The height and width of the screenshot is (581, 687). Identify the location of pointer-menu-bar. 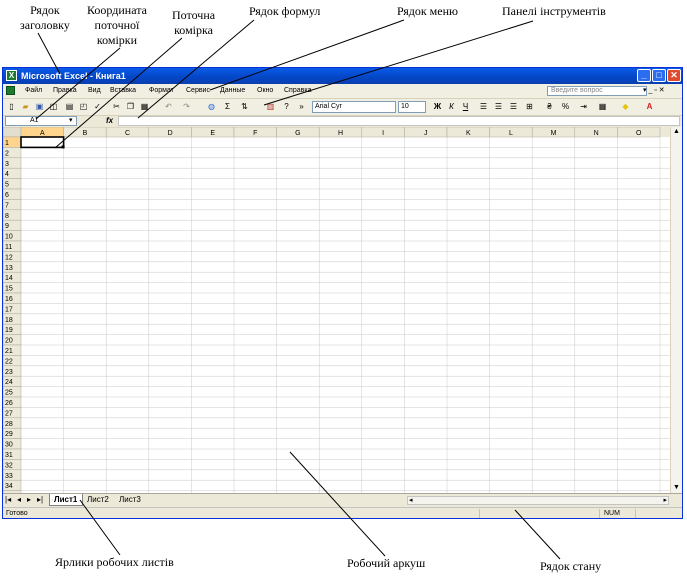
(307, 55).